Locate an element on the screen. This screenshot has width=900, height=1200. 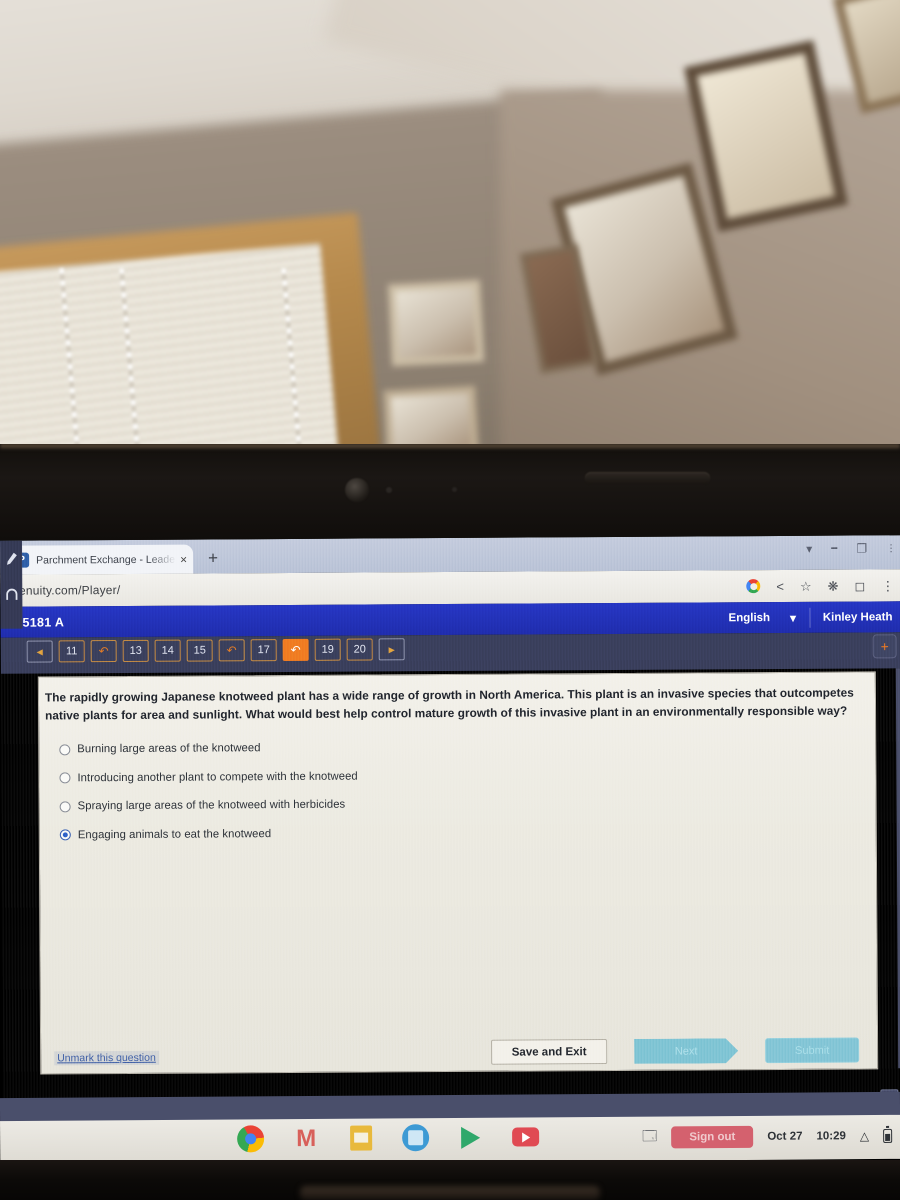
shelf-app-icons: M is located at coordinates (388, 1137).